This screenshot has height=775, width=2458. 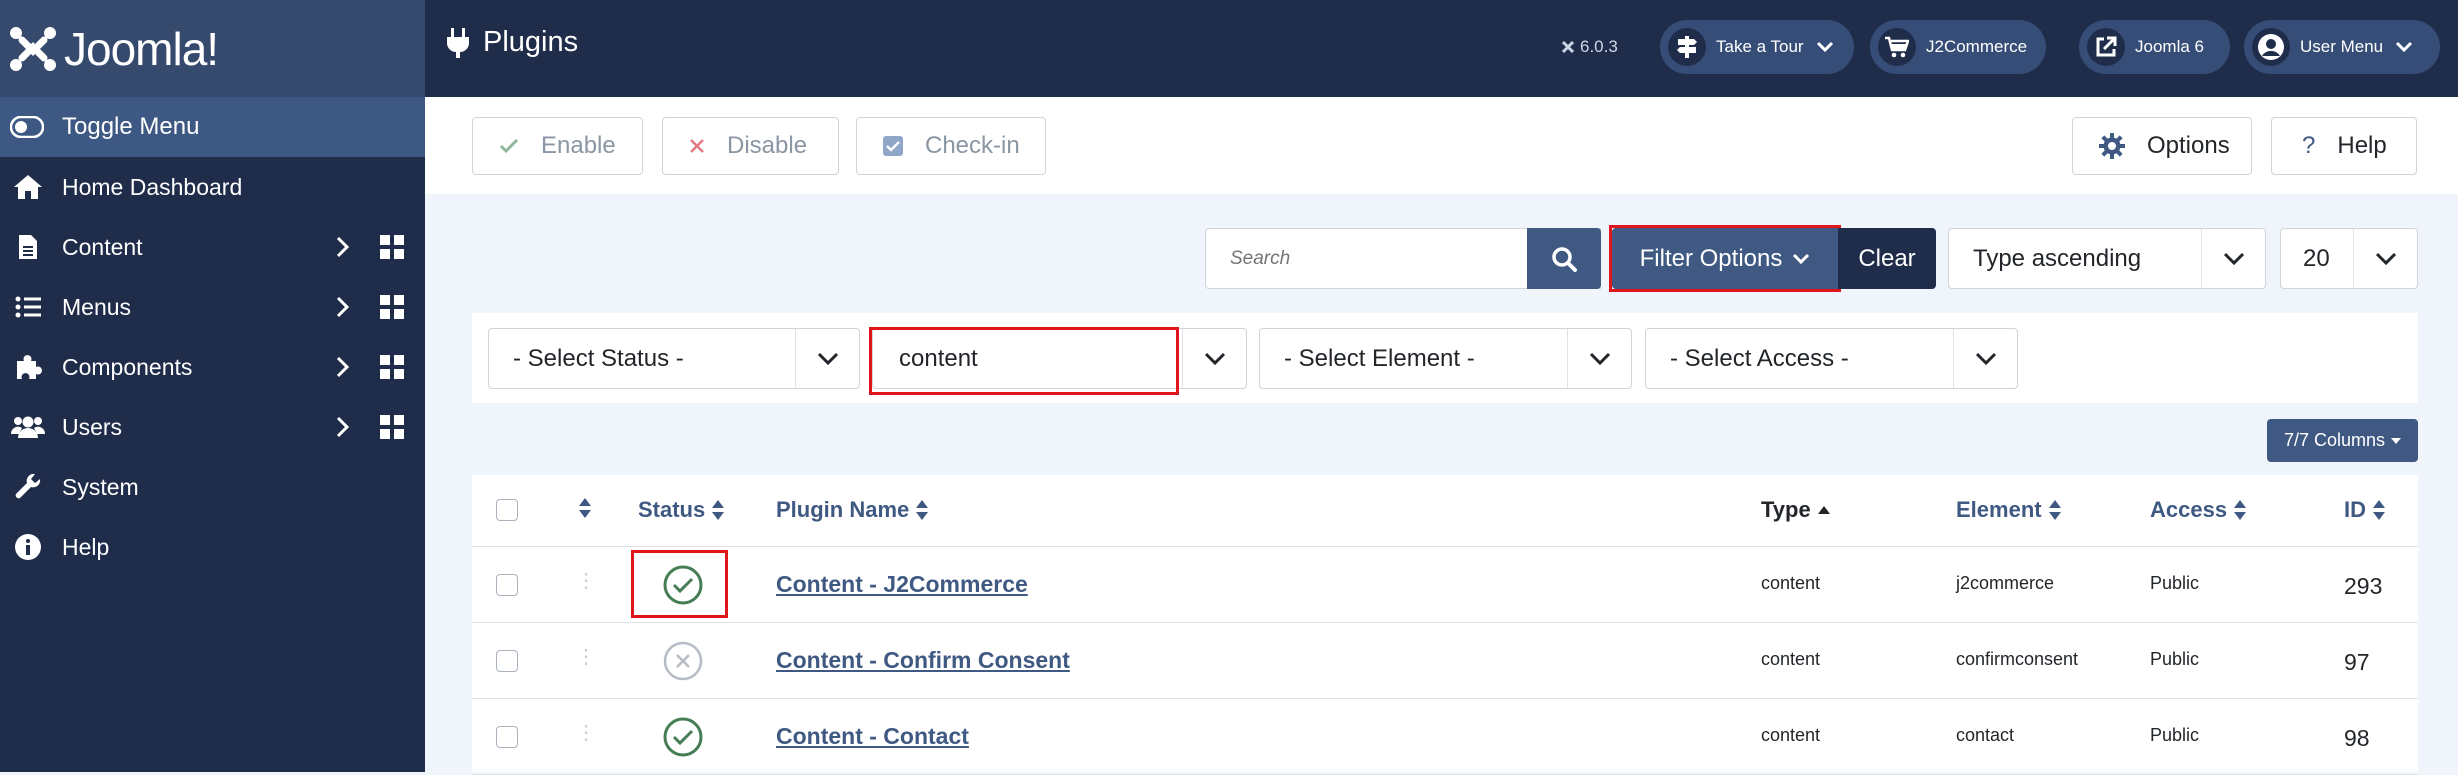 I want to click on take-a-tour-button: Take a Tour, so click(x=1757, y=47).